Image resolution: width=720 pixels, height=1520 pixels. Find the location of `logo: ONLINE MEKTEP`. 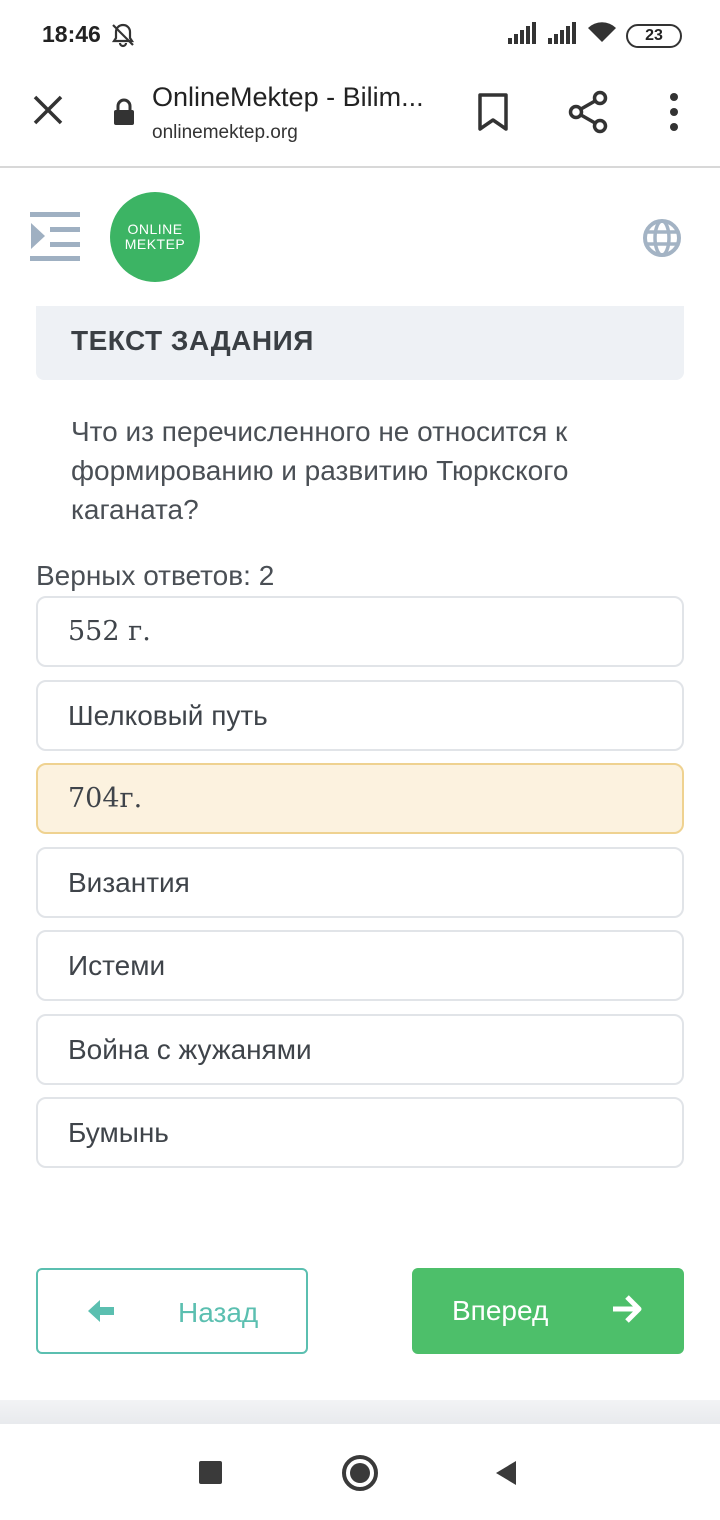

logo: ONLINE MEKTEP is located at coordinates (155, 237).